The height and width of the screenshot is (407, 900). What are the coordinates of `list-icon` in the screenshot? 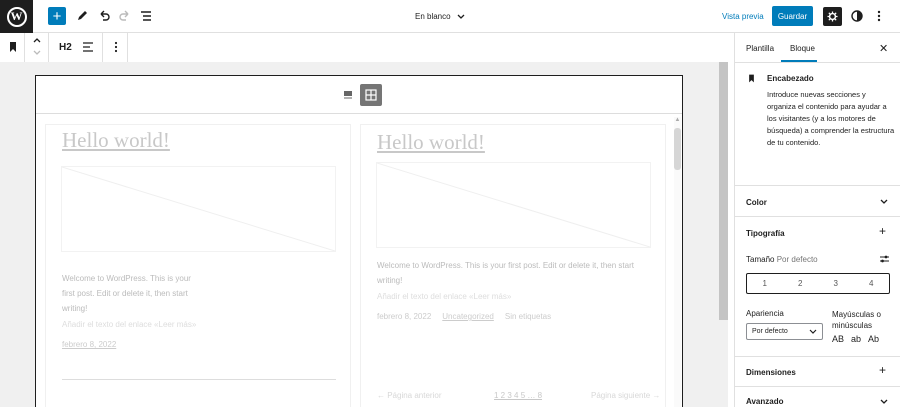 It's located at (348, 95).